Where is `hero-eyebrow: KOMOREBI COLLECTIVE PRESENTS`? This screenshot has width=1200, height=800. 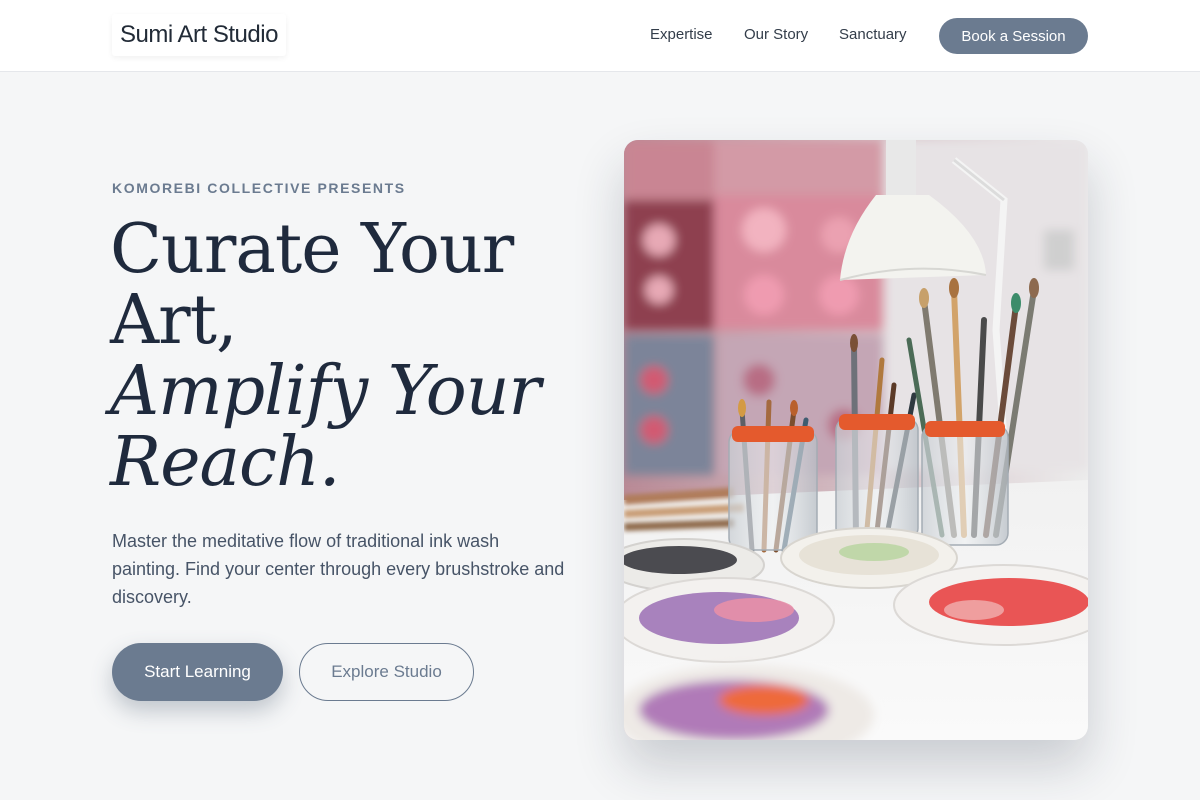 hero-eyebrow: KOMOREBI COLLECTIVE PRESENTS is located at coordinates (259, 188).